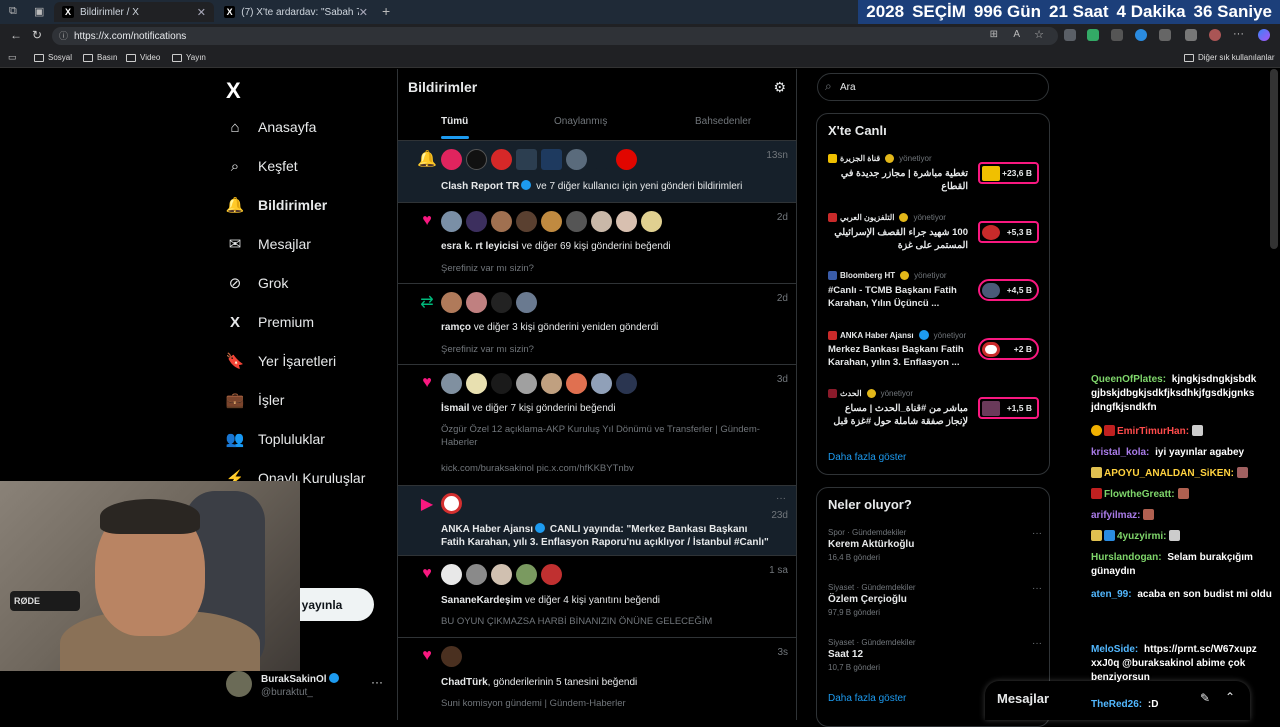 The width and height of the screenshot is (1280, 727). I want to click on listener-count-badge: +23,6 B, so click(1008, 173).